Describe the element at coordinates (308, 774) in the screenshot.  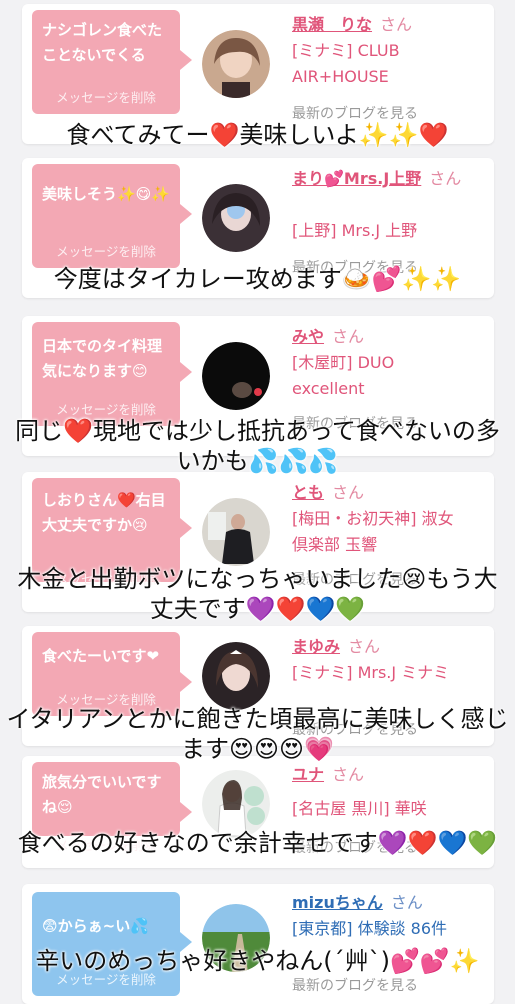
I see `sender-name-link: ユナ` at that location.